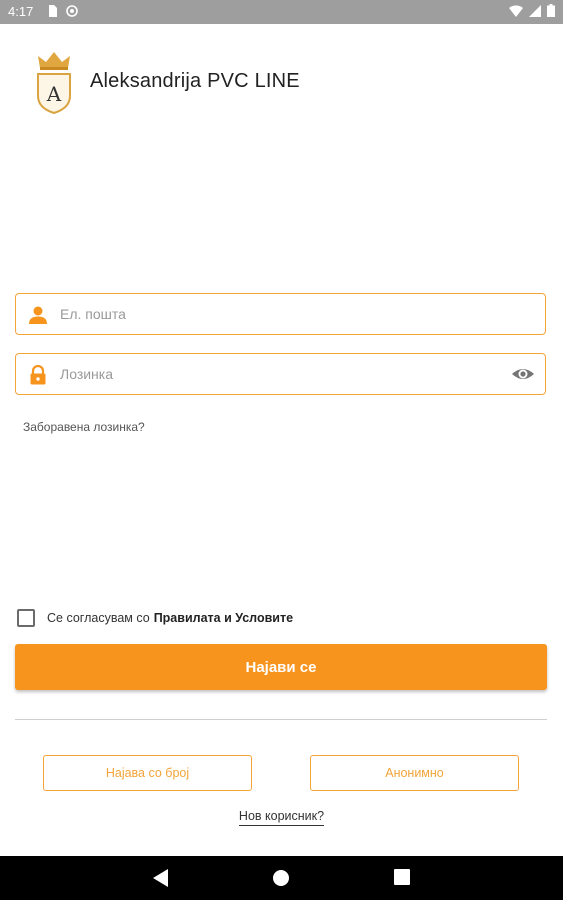 The image size is (563, 900). Describe the element at coordinates (195, 81) in the screenshot. I see `app-title: Aleksandrija PVC LINE` at that location.